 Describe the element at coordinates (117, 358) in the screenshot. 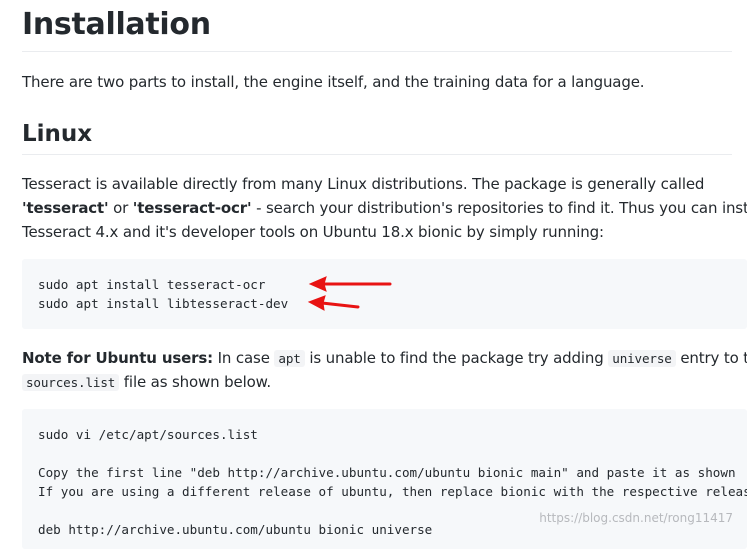

I see `note-label: Note for Ubuntu users:` at that location.